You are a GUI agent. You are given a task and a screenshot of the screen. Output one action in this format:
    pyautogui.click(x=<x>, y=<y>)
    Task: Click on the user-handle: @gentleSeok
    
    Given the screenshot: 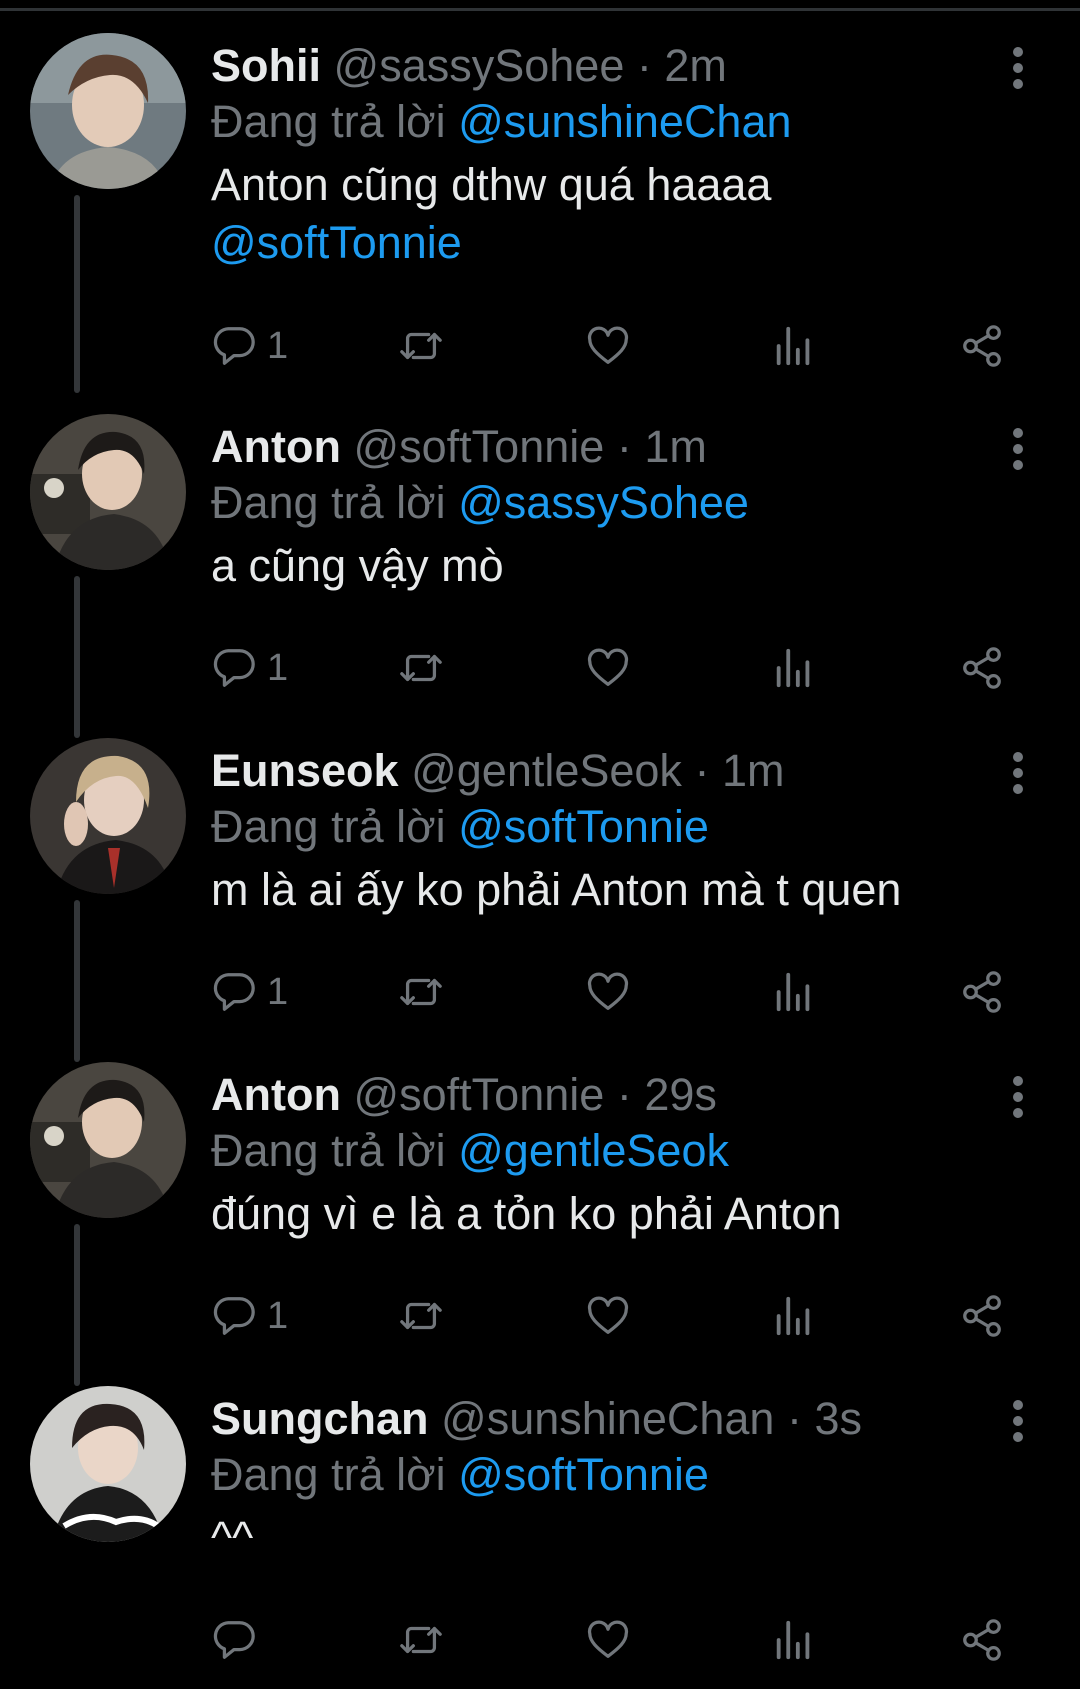 What is the action you would take?
    pyautogui.click(x=546, y=770)
    